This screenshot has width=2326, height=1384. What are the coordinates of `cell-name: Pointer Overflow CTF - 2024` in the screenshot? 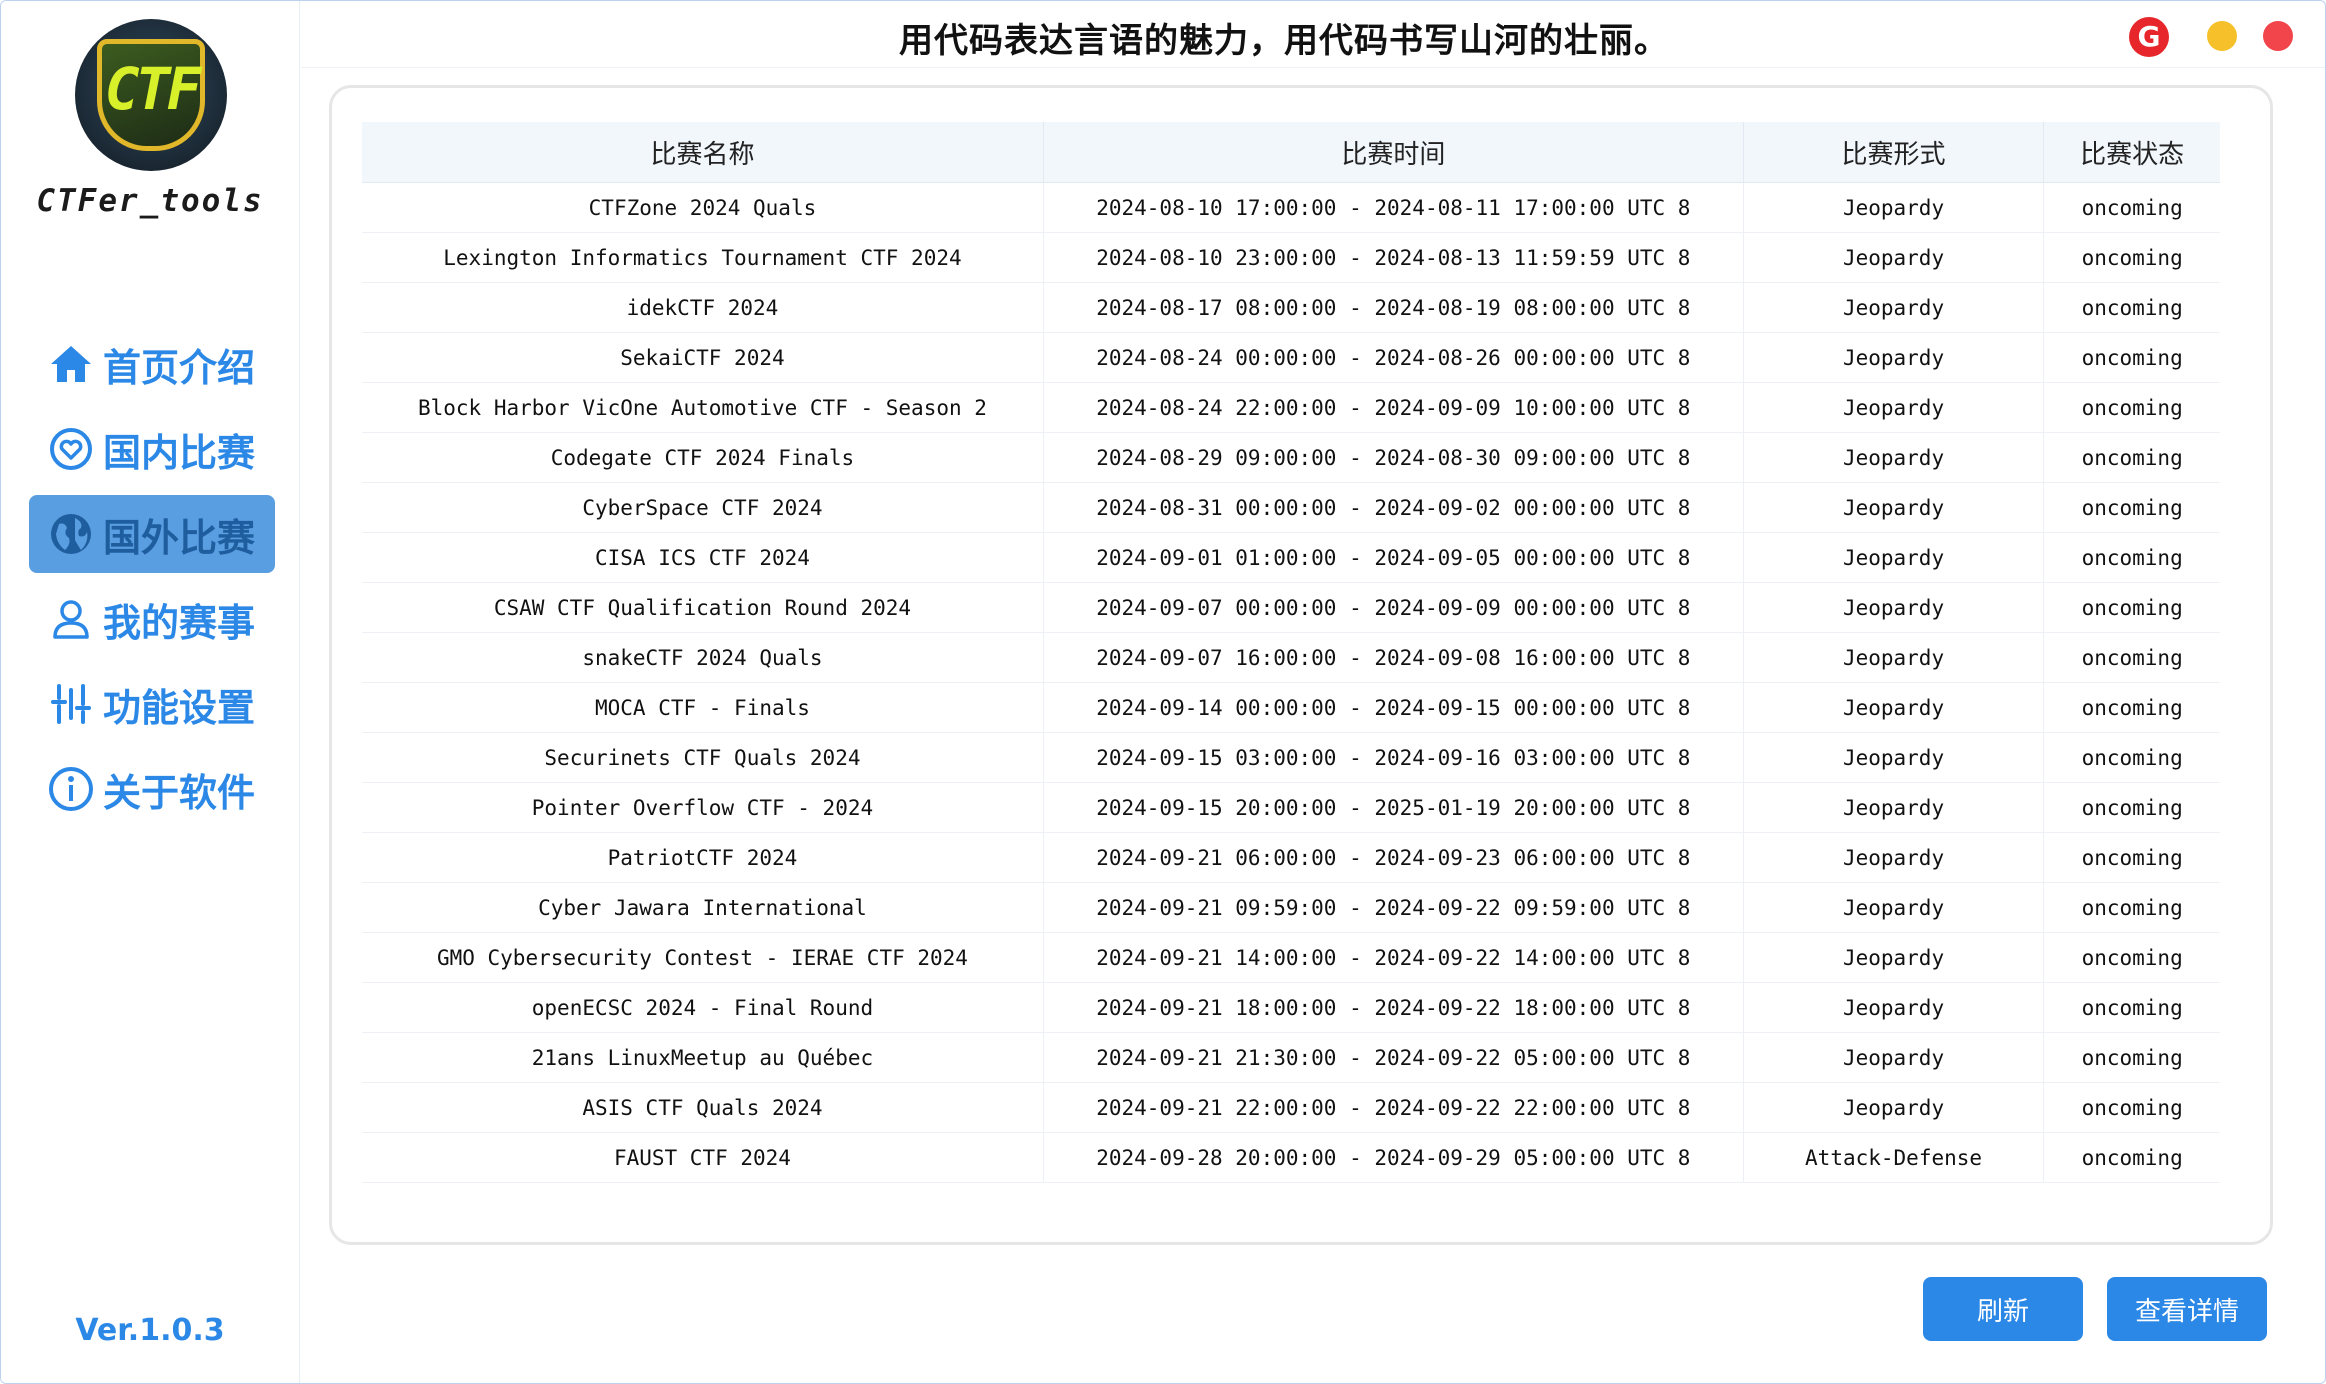 It's located at (703, 807).